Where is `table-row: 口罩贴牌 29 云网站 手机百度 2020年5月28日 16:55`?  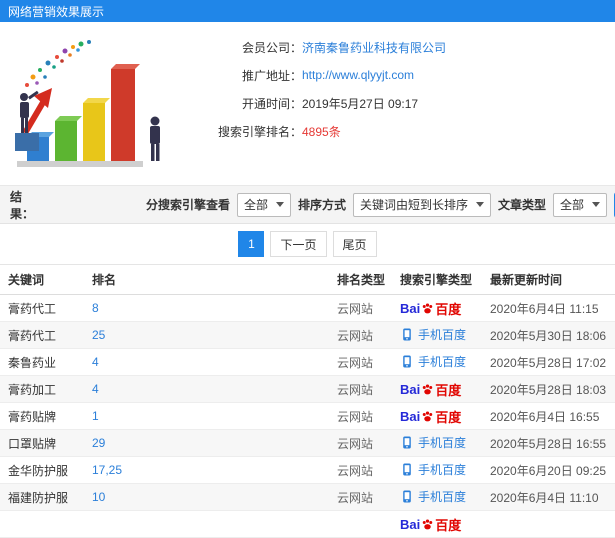 table-row: 口罩贴牌 29 云网站 手机百度 2020年5月28日 16:55 is located at coordinates (307, 443).